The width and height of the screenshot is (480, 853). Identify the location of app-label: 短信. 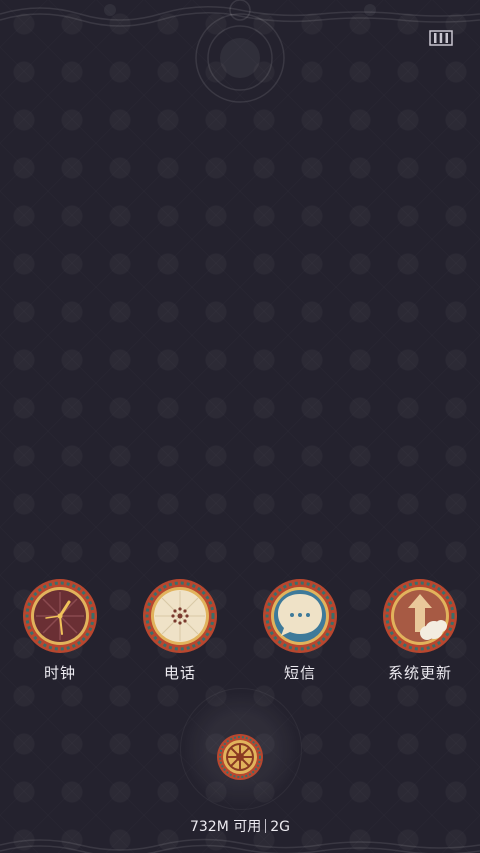
(299, 673).